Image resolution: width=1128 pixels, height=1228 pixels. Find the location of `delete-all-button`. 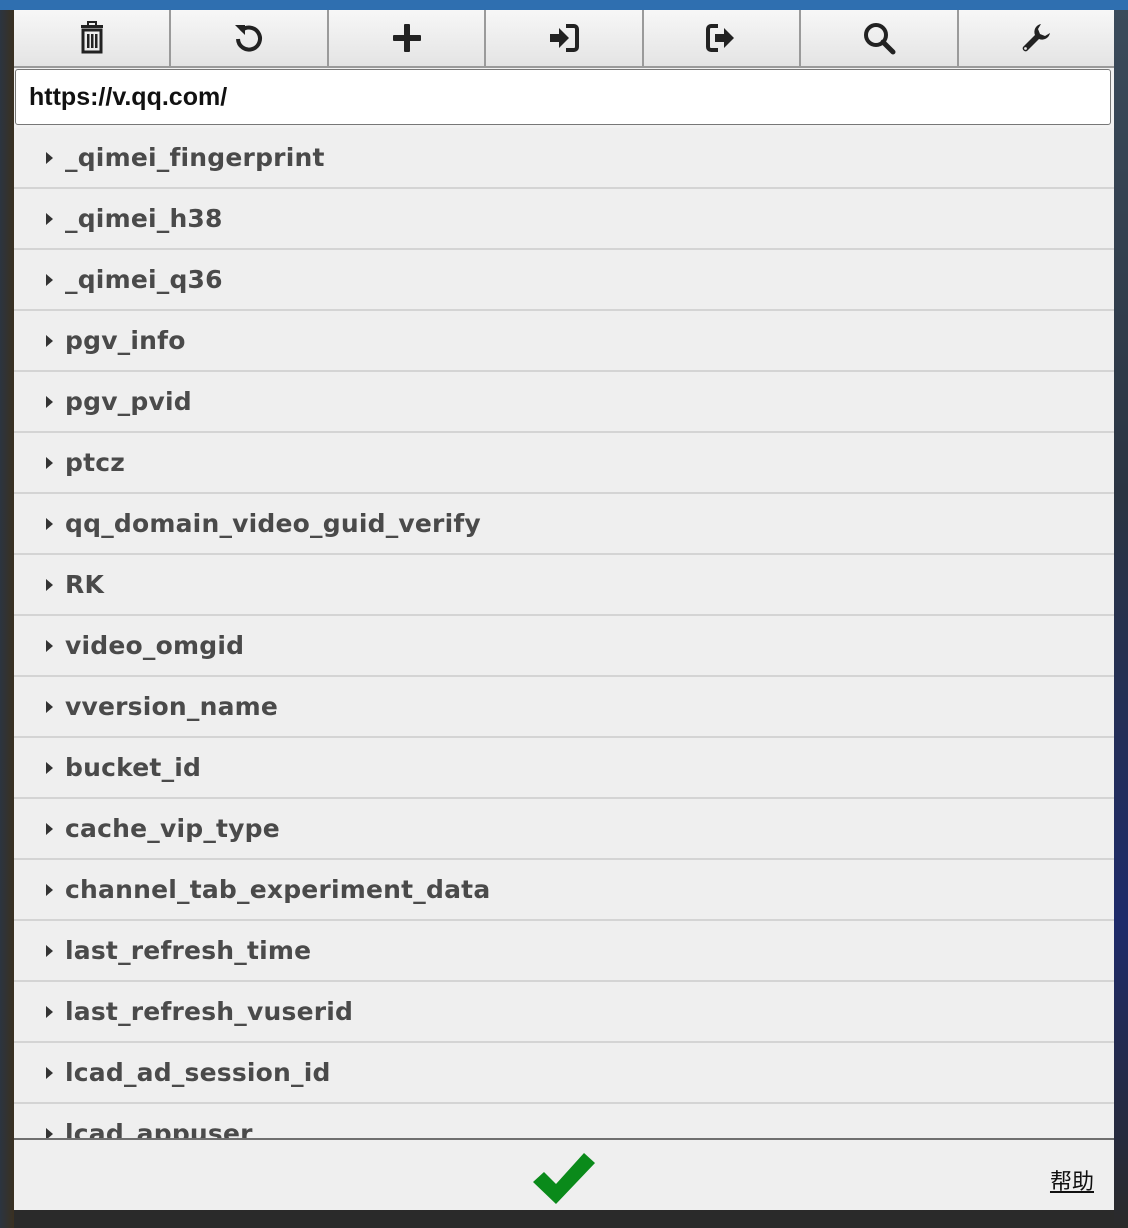

delete-all-button is located at coordinates (93, 38).